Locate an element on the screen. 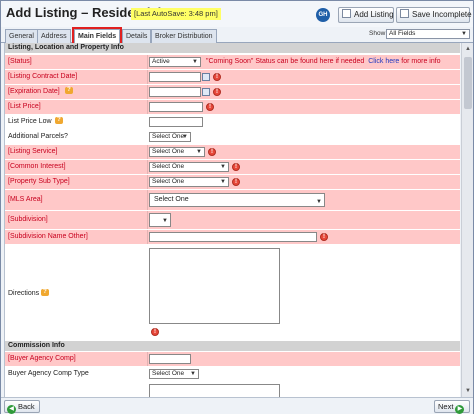 Image resolution: width=474 pixels, height=414 pixels. mls-area-label: [MLS Area] is located at coordinates (25, 199).